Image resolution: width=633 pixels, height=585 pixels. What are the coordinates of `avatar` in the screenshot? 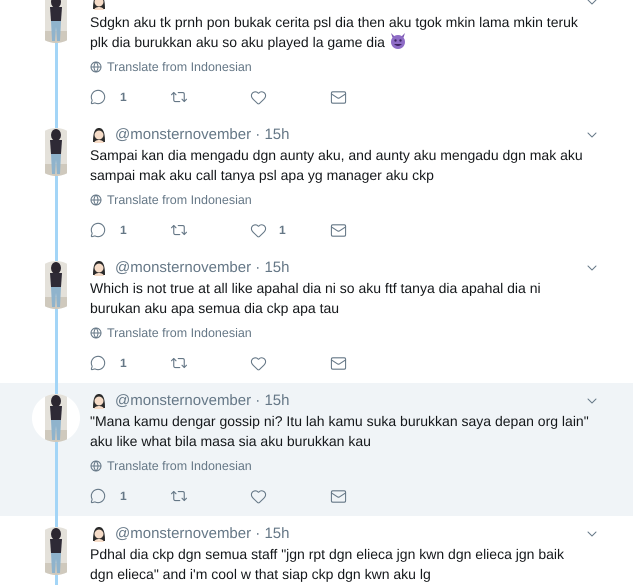 It's located at (56, 418).